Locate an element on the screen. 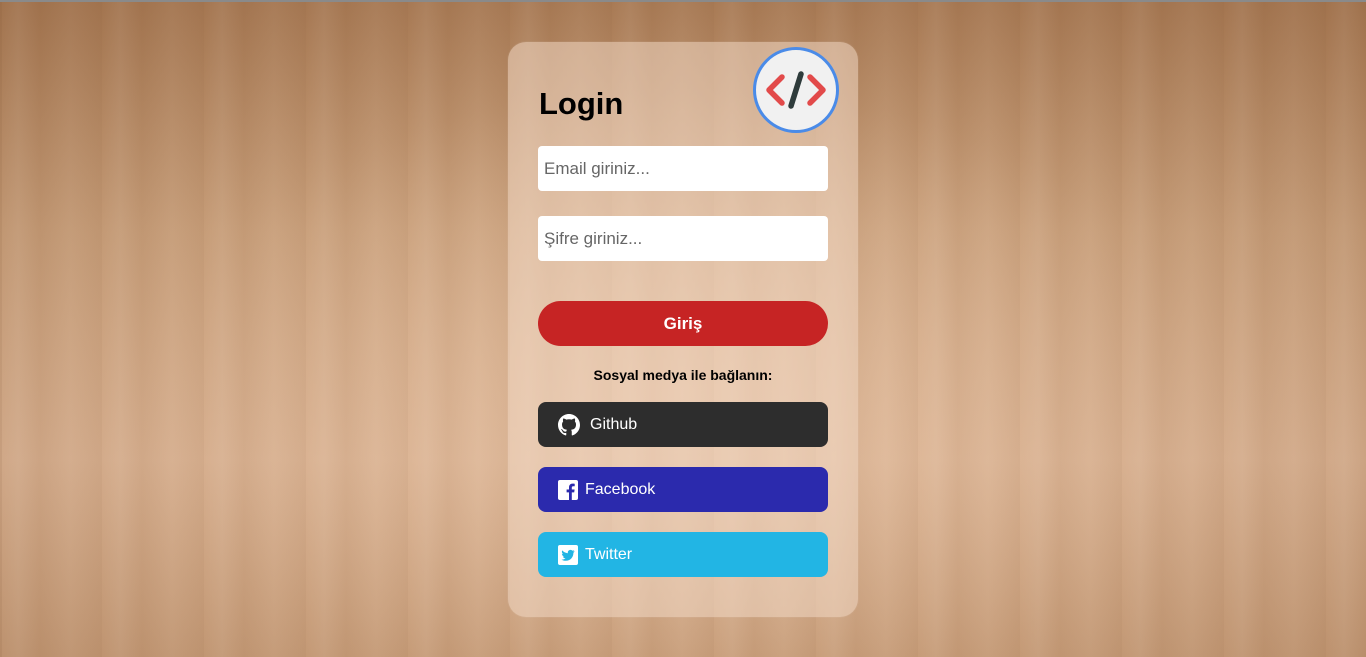  github-icon is located at coordinates (569, 424).